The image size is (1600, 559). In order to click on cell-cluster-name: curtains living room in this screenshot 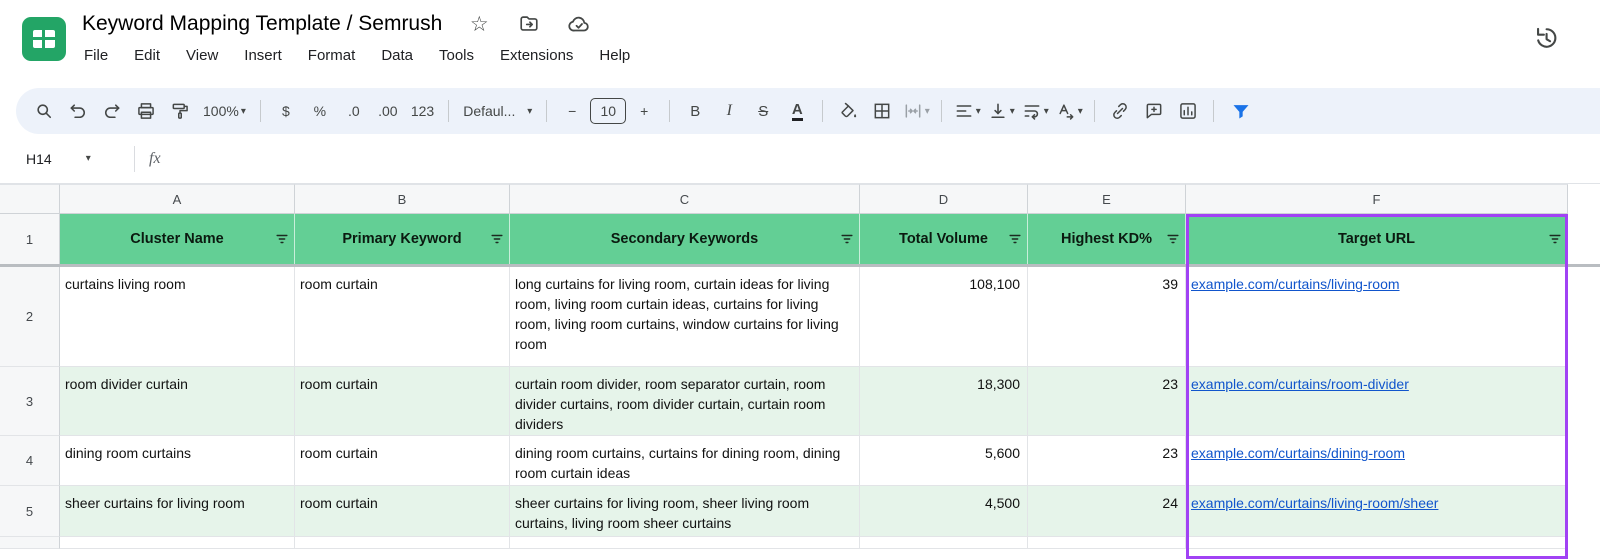, I will do `click(177, 317)`.